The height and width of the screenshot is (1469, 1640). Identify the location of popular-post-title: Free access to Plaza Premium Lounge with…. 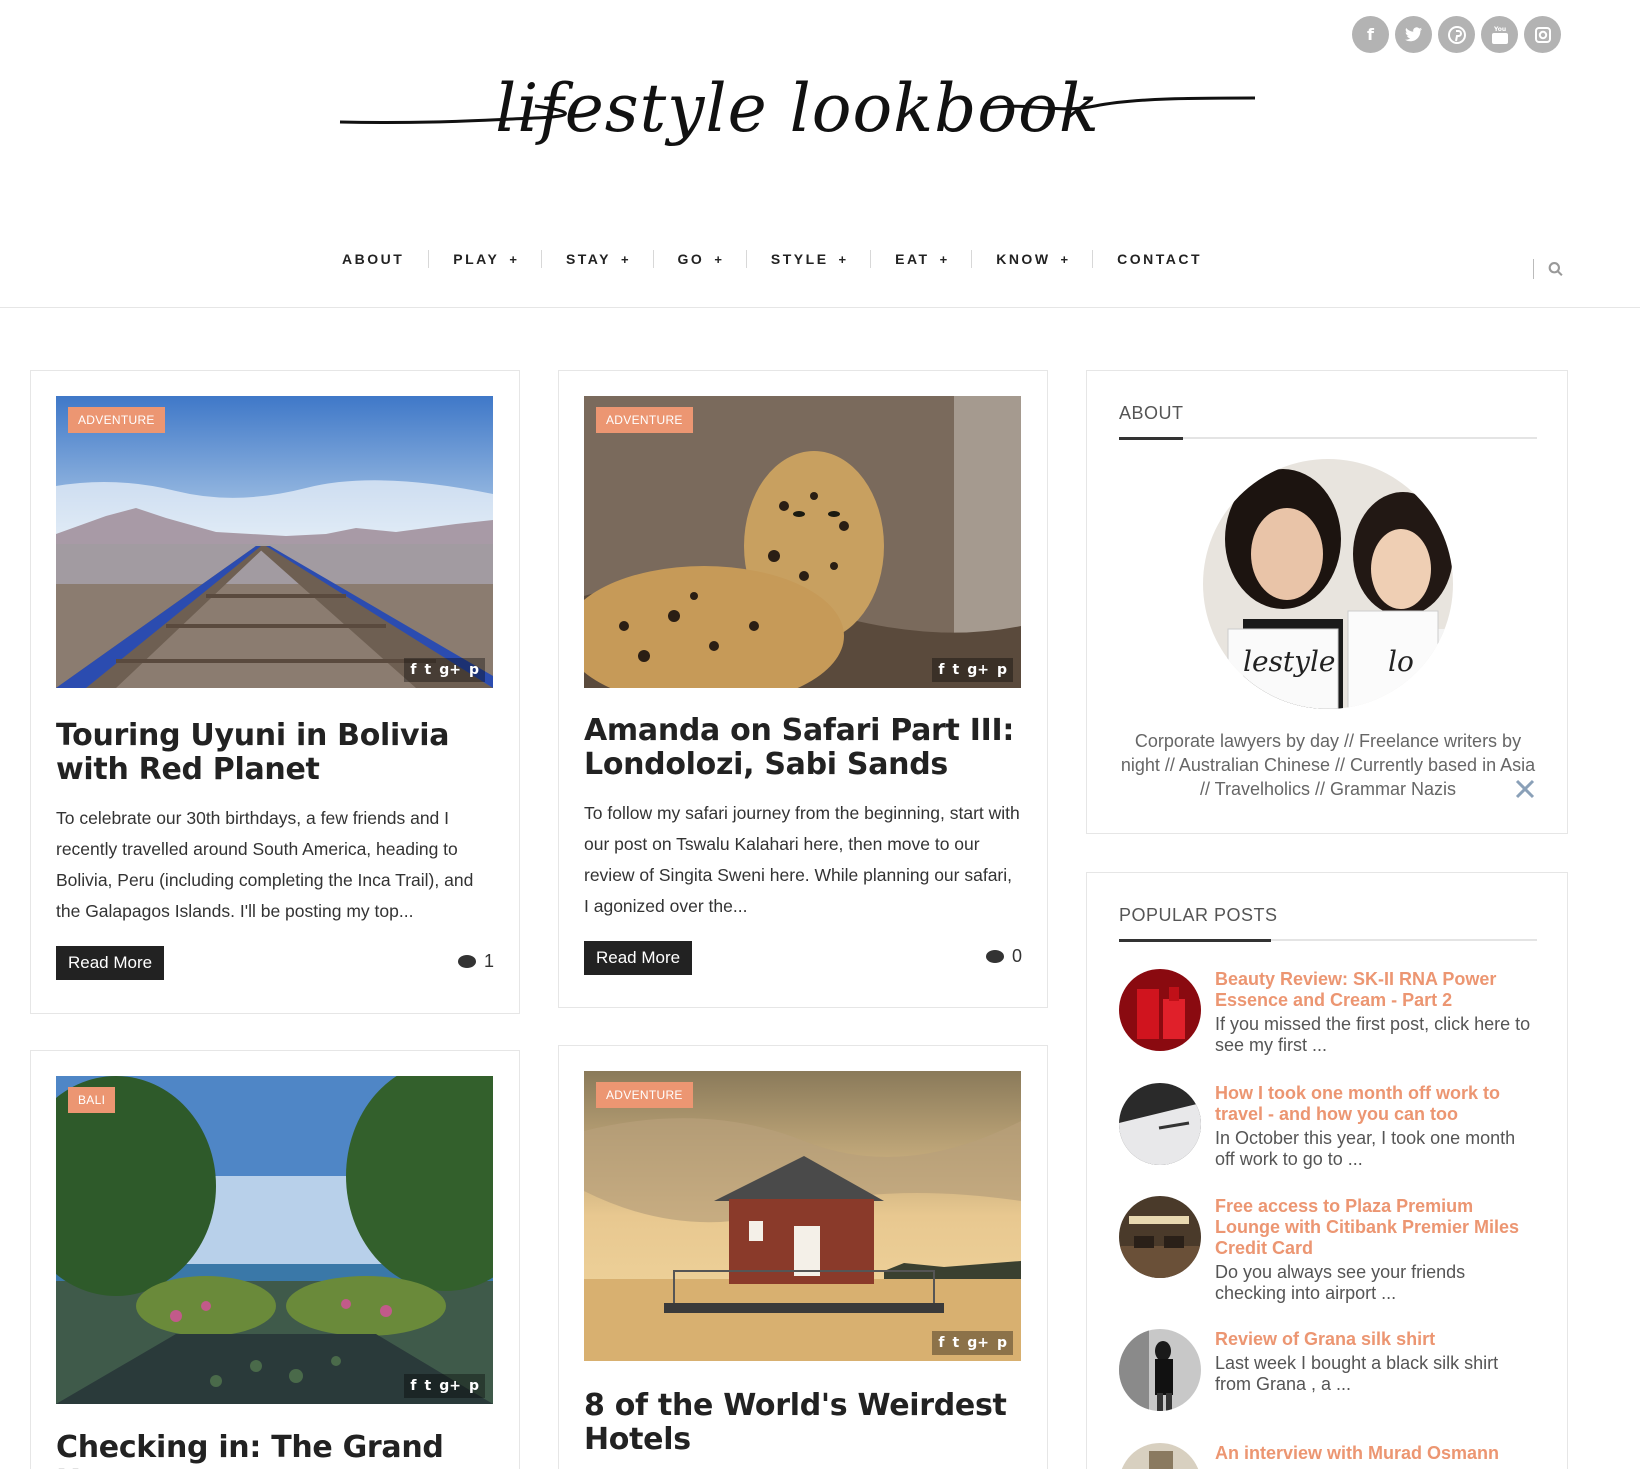
(1375, 1227).